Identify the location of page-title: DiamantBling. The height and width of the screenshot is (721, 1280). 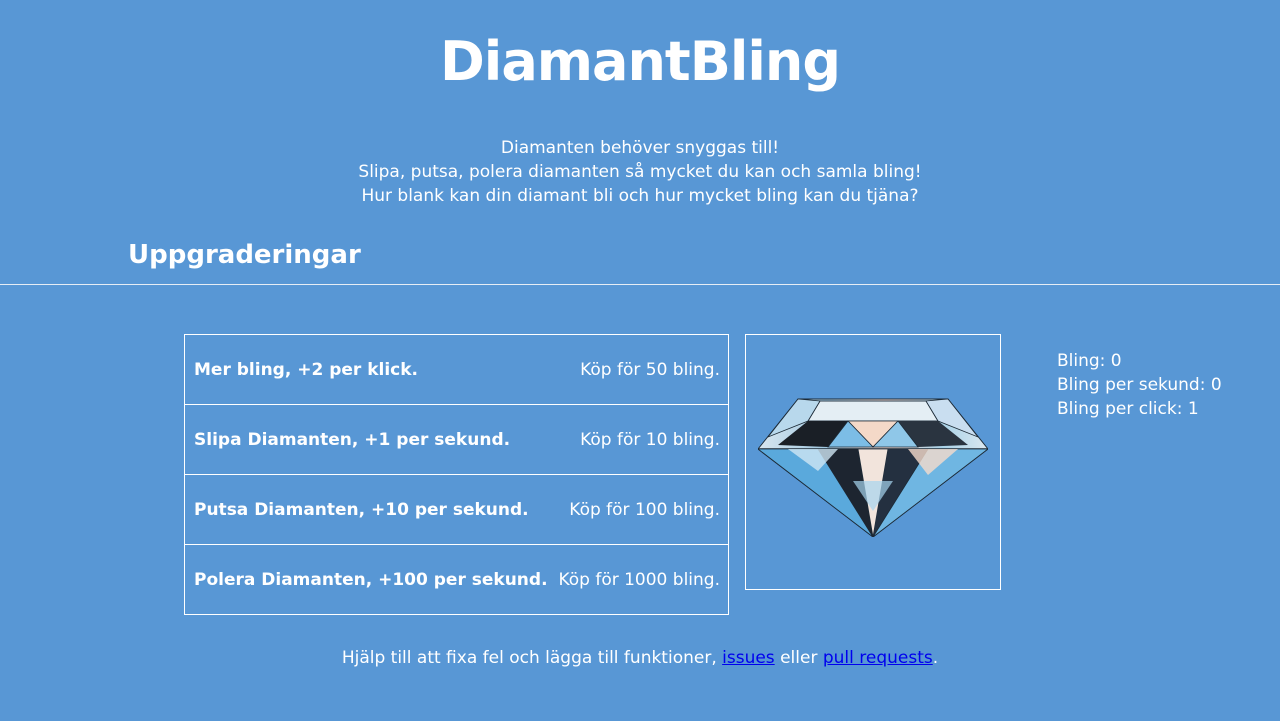
(640, 61).